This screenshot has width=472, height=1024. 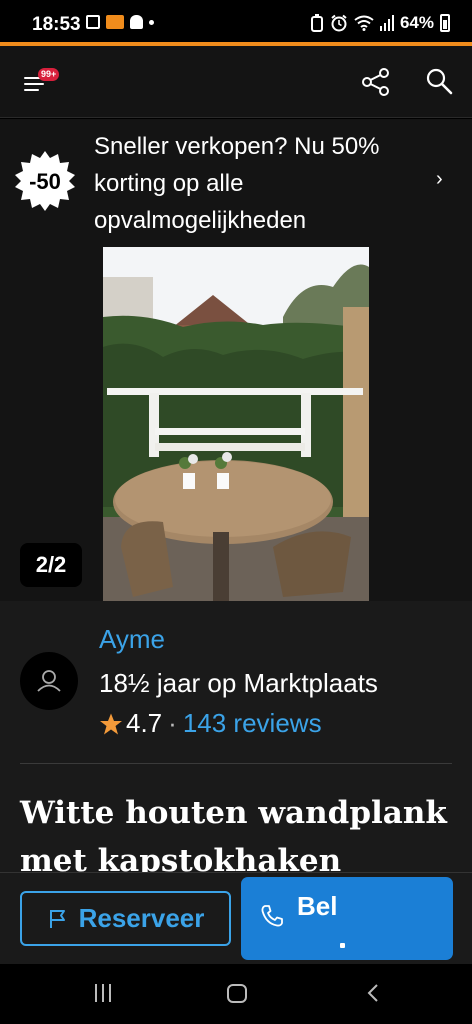 What do you see at coordinates (93, 22) in the screenshot?
I see `gallery-icon` at bounding box center [93, 22].